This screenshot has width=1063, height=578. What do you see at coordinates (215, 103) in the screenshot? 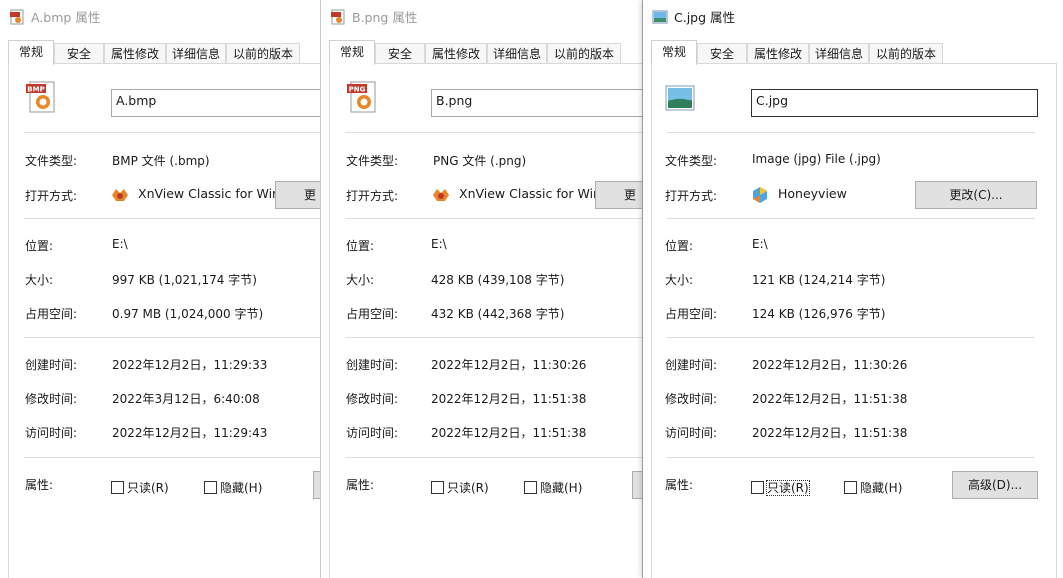
I see `filename-input: A.bmp` at bounding box center [215, 103].